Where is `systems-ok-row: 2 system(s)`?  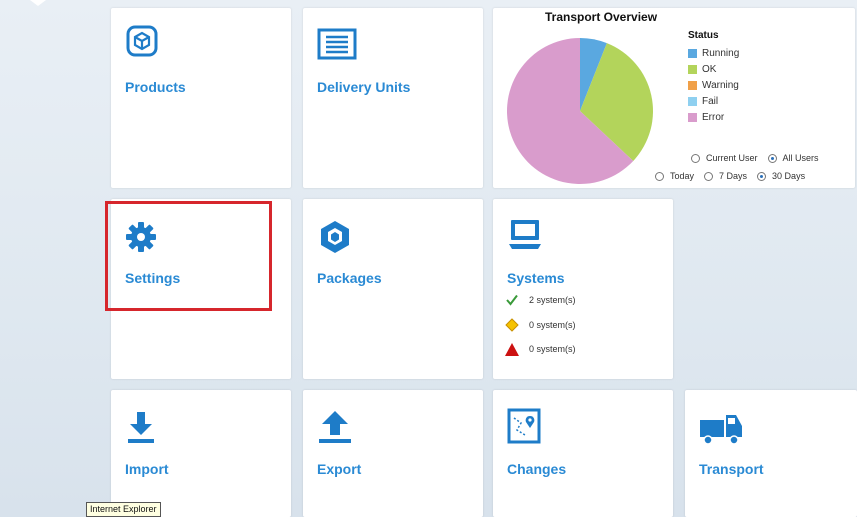
systems-ok-row: 2 system(s) is located at coordinates (540, 300).